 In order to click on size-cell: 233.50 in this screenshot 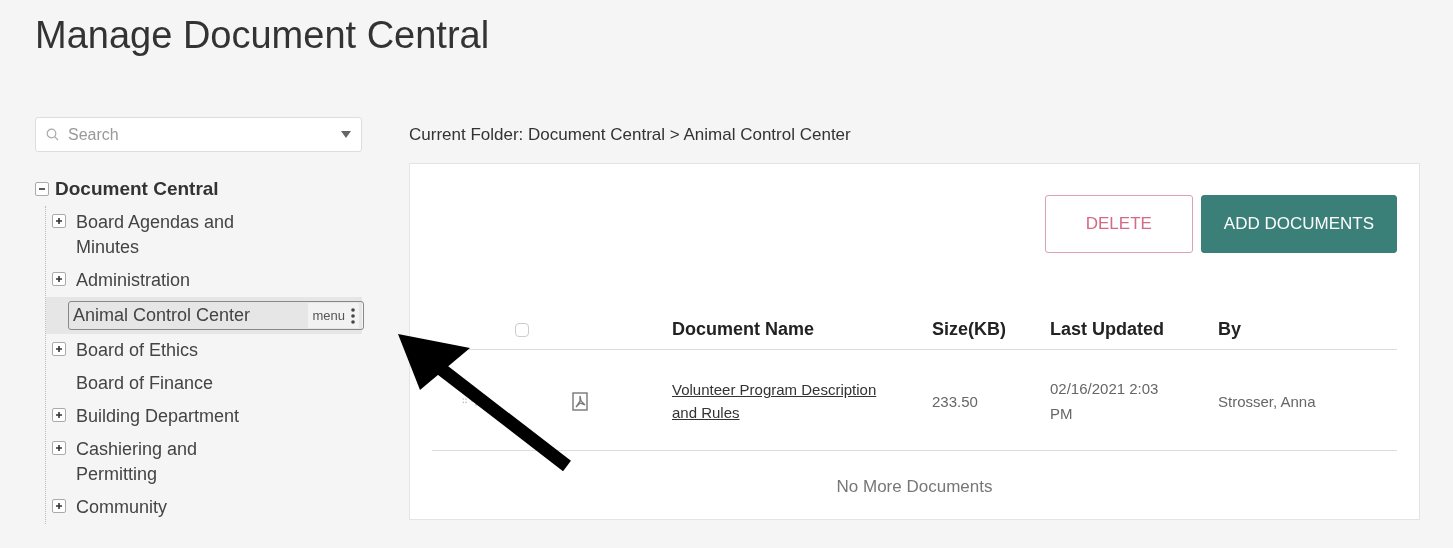, I will do `click(971, 400)`.